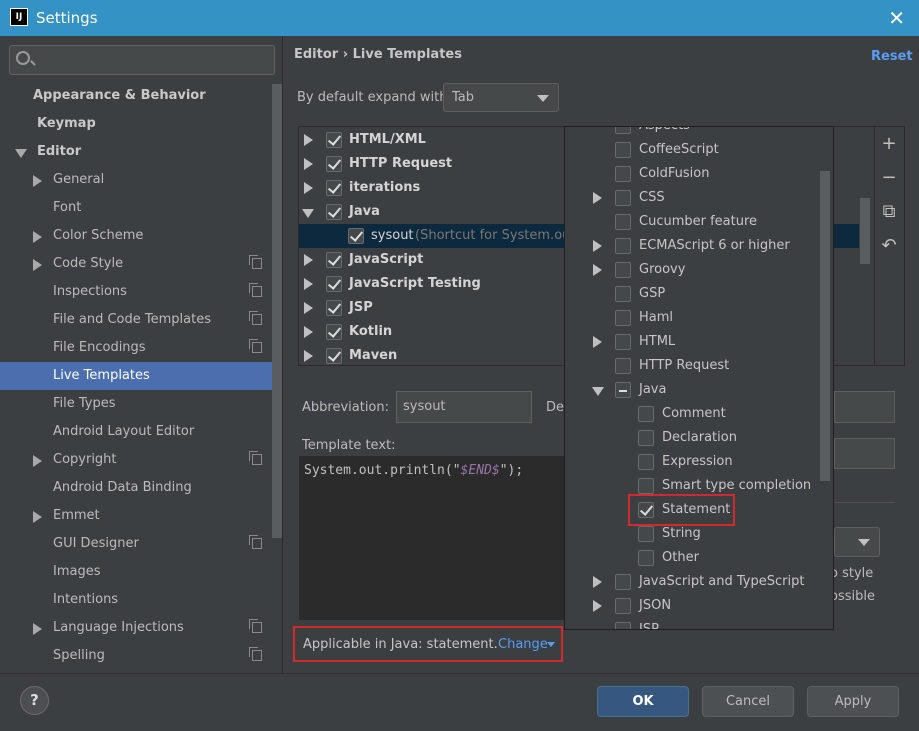 The width and height of the screenshot is (919, 731). Describe the element at coordinates (136, 236) in the screenshot. I see `sidebar-item-color-scheme: Color Scheme` at that location.